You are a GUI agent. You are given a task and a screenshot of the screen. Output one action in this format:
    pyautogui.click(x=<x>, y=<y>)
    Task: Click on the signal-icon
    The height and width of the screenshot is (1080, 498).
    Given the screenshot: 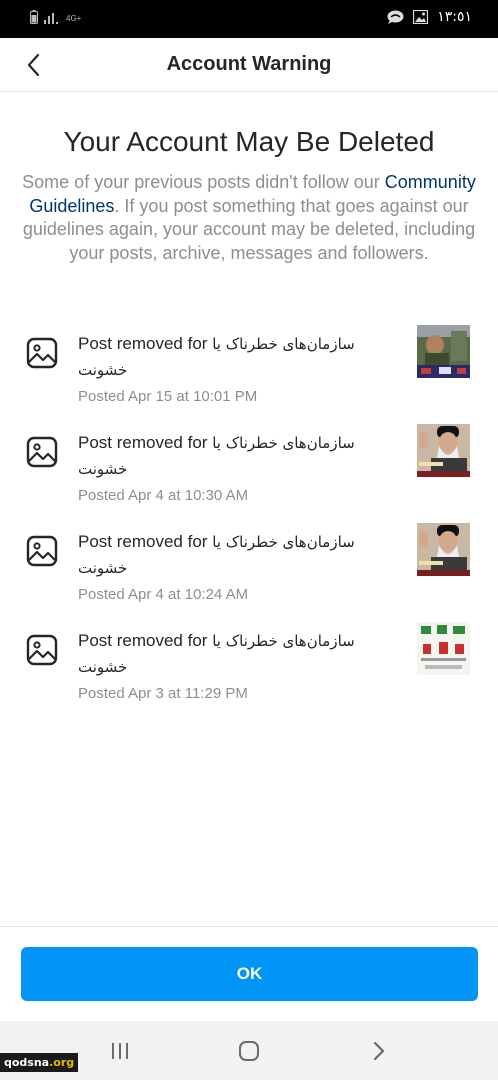 What is the action you would take?
    pyautogui.click(x=51, y=18)
    